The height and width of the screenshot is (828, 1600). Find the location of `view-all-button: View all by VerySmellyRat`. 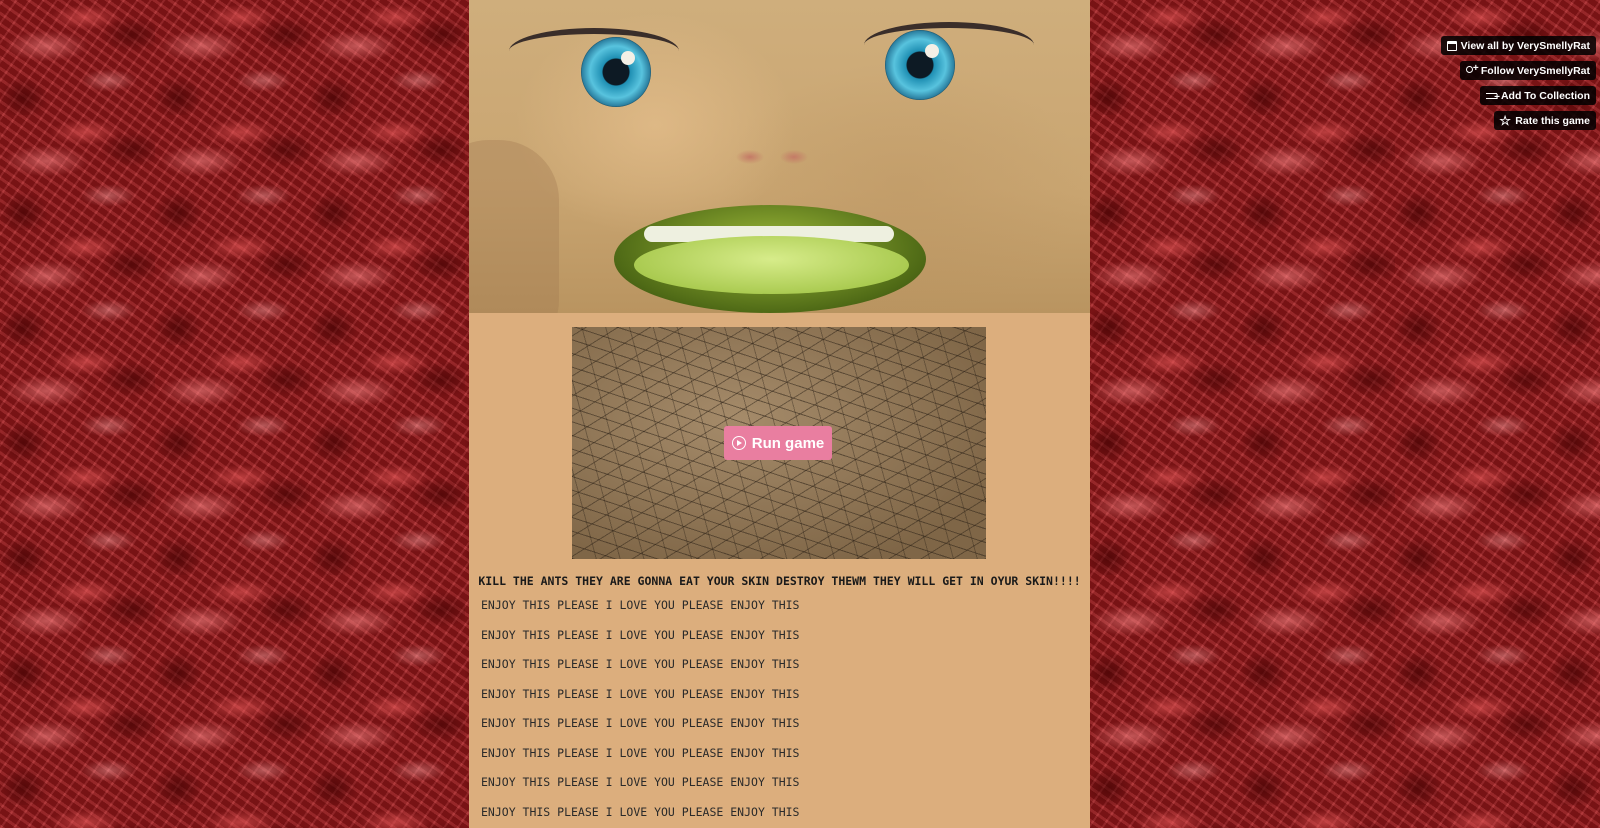

view-all-button: View all by VerySmellyRat is located at coordinates (1518, 45).